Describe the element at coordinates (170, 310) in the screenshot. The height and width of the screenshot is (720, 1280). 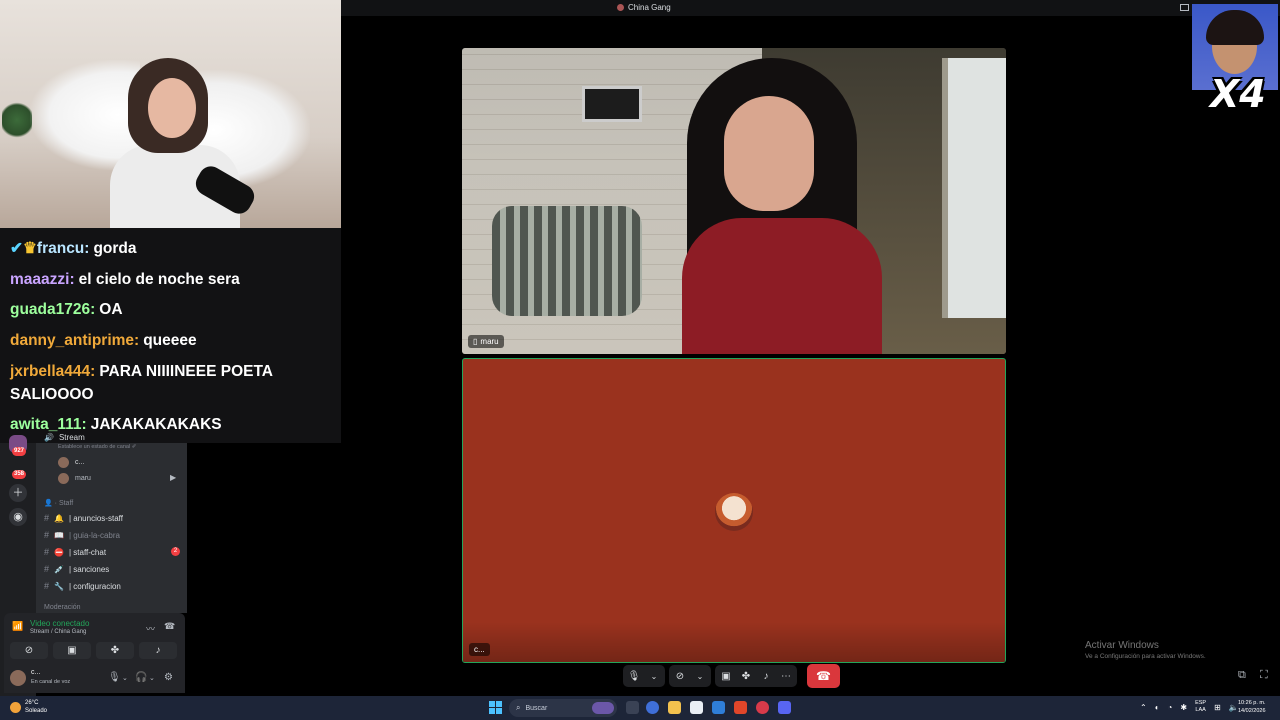
I see `chat-message: guada1726: OA` at that location.